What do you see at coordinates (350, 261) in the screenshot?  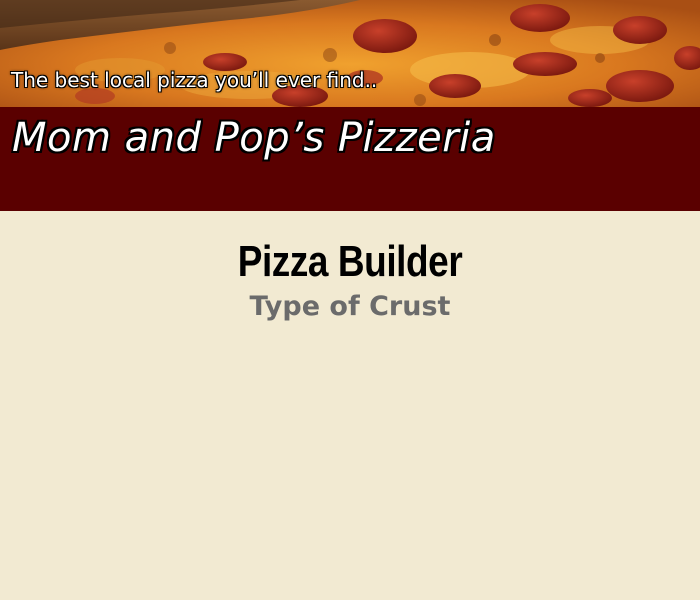 I see `page-title: Pizza Builder` at bounding box center [350, 261].